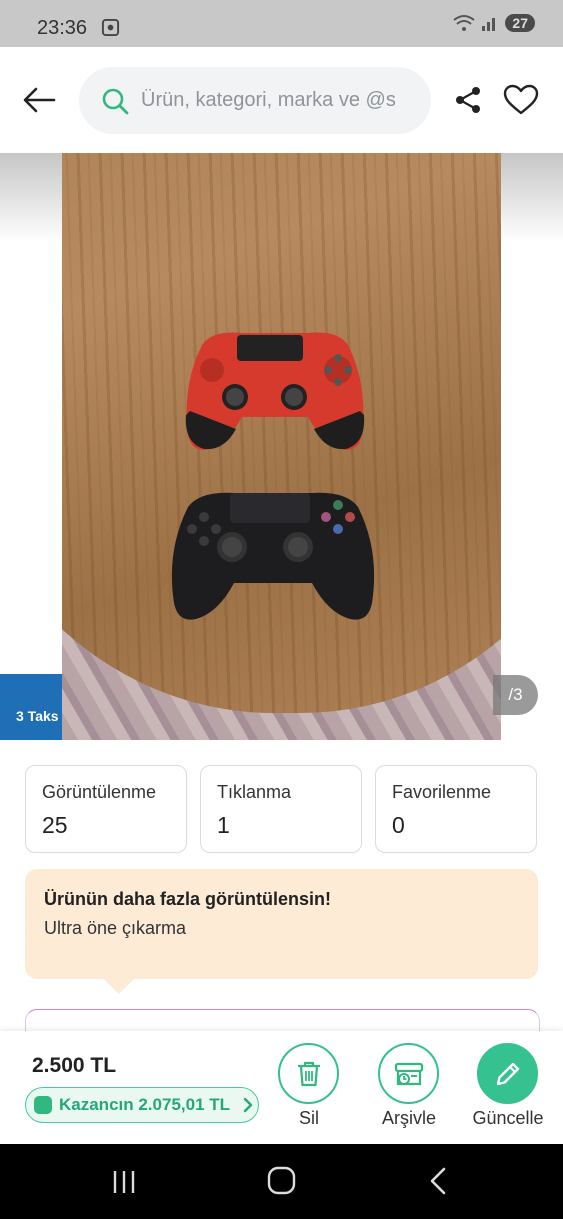 The height and width of the screenshot is (1219, 563). I want to click on delete-button-circle, so click(308, 1073).